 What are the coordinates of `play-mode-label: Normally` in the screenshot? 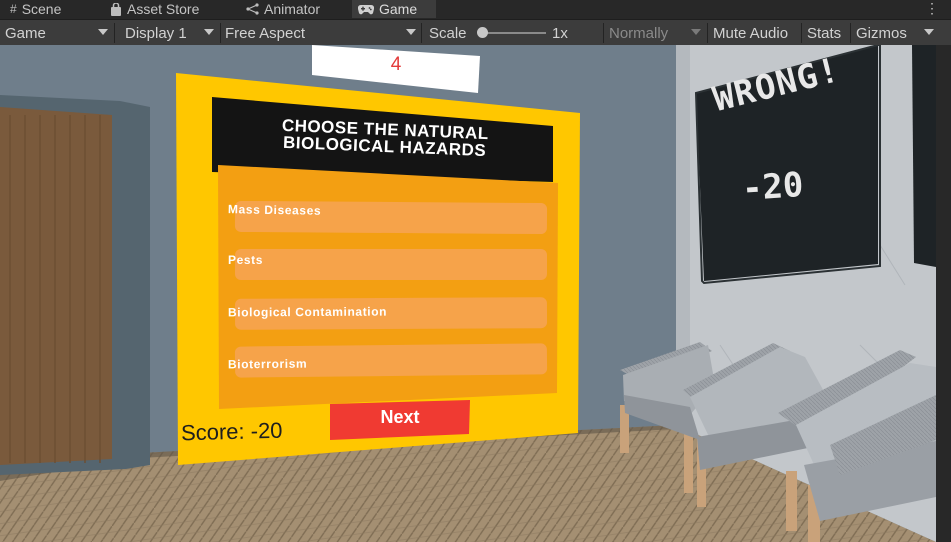 It's located at (639, 33).